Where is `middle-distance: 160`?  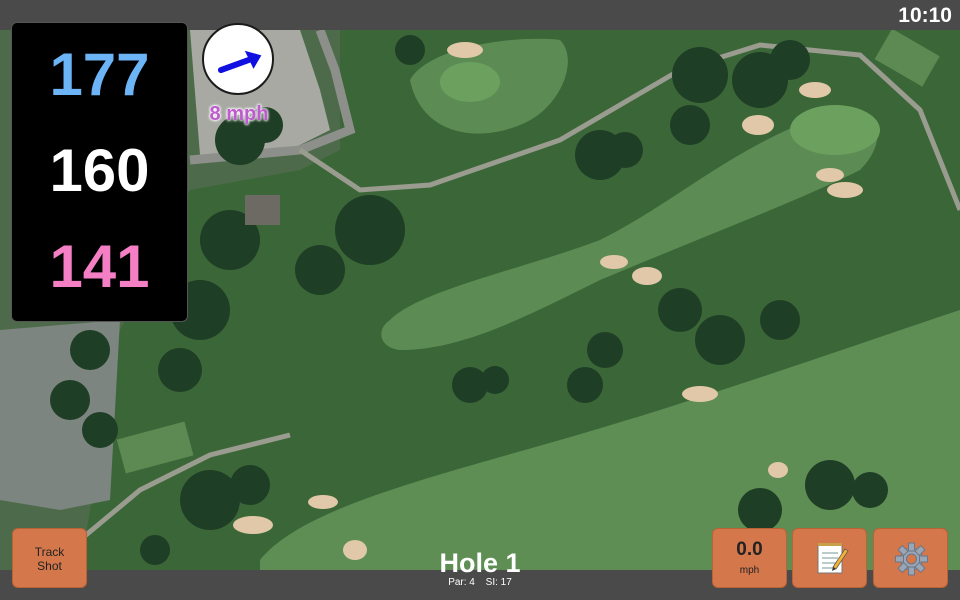
middle-distance: 160 is located at coordinates (99, 170).